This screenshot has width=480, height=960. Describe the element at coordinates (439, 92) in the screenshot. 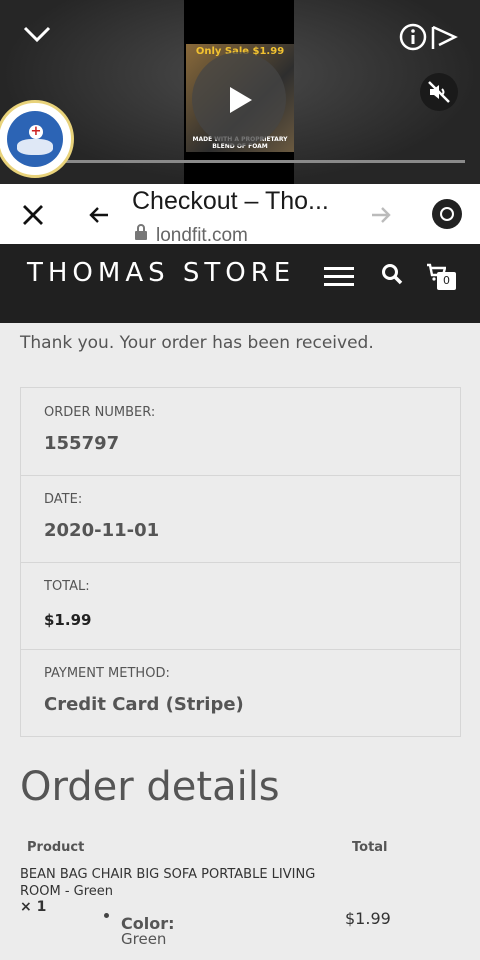

I see `mute-icon` at that location.